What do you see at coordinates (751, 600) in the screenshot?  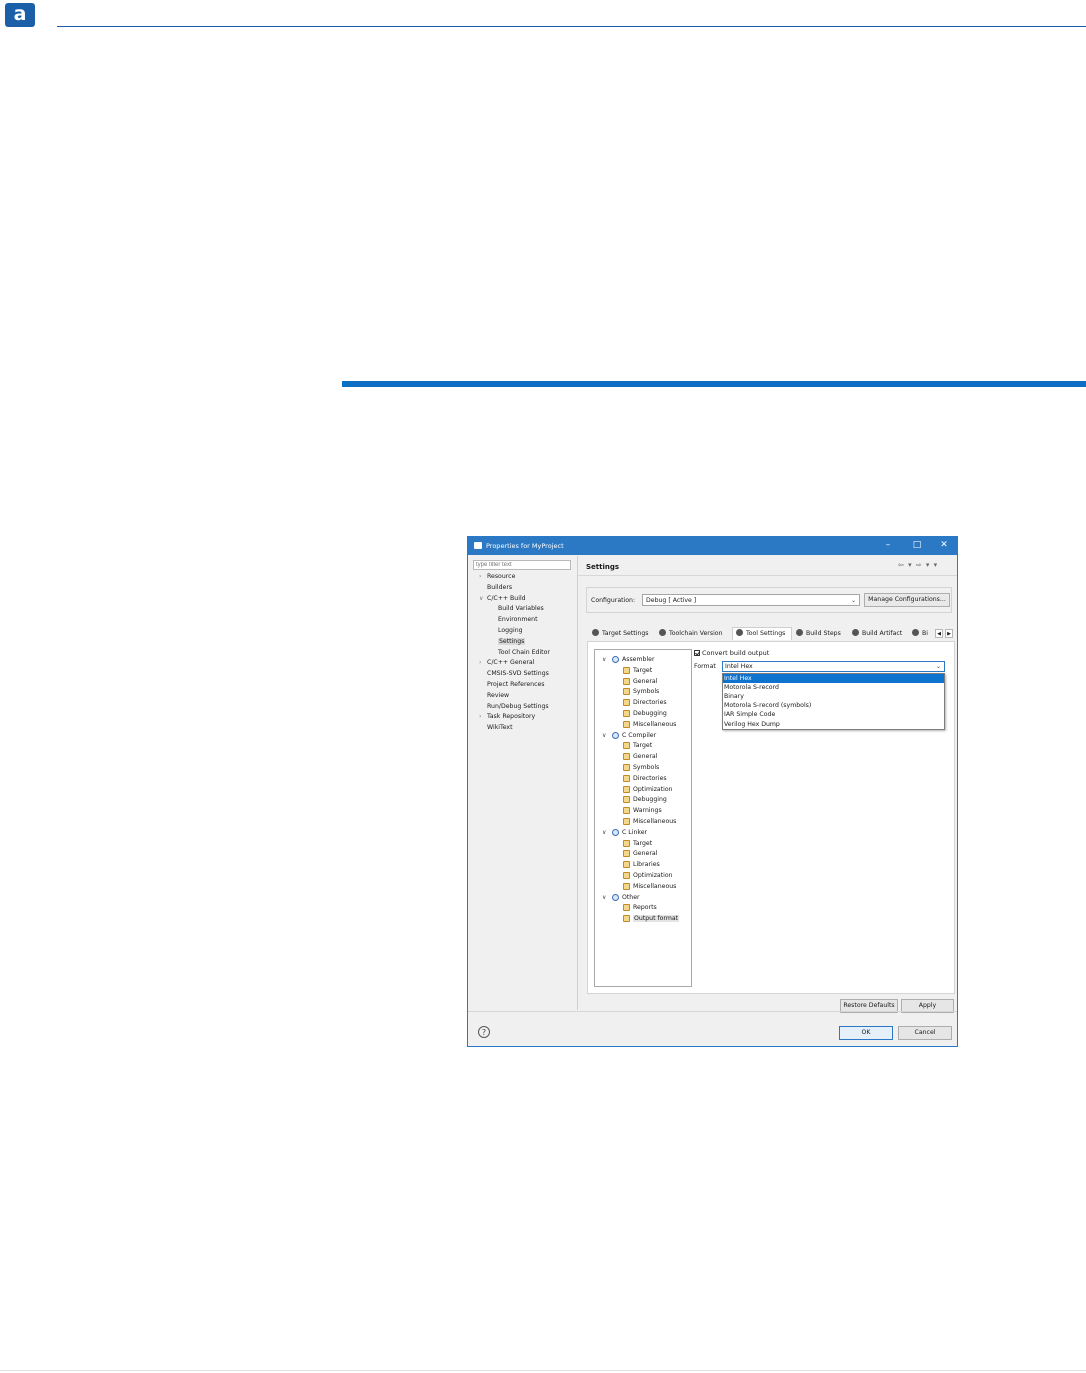 I see `configuration-select: Debug [ Active ] ⌄` at bounding box center [751, 600].